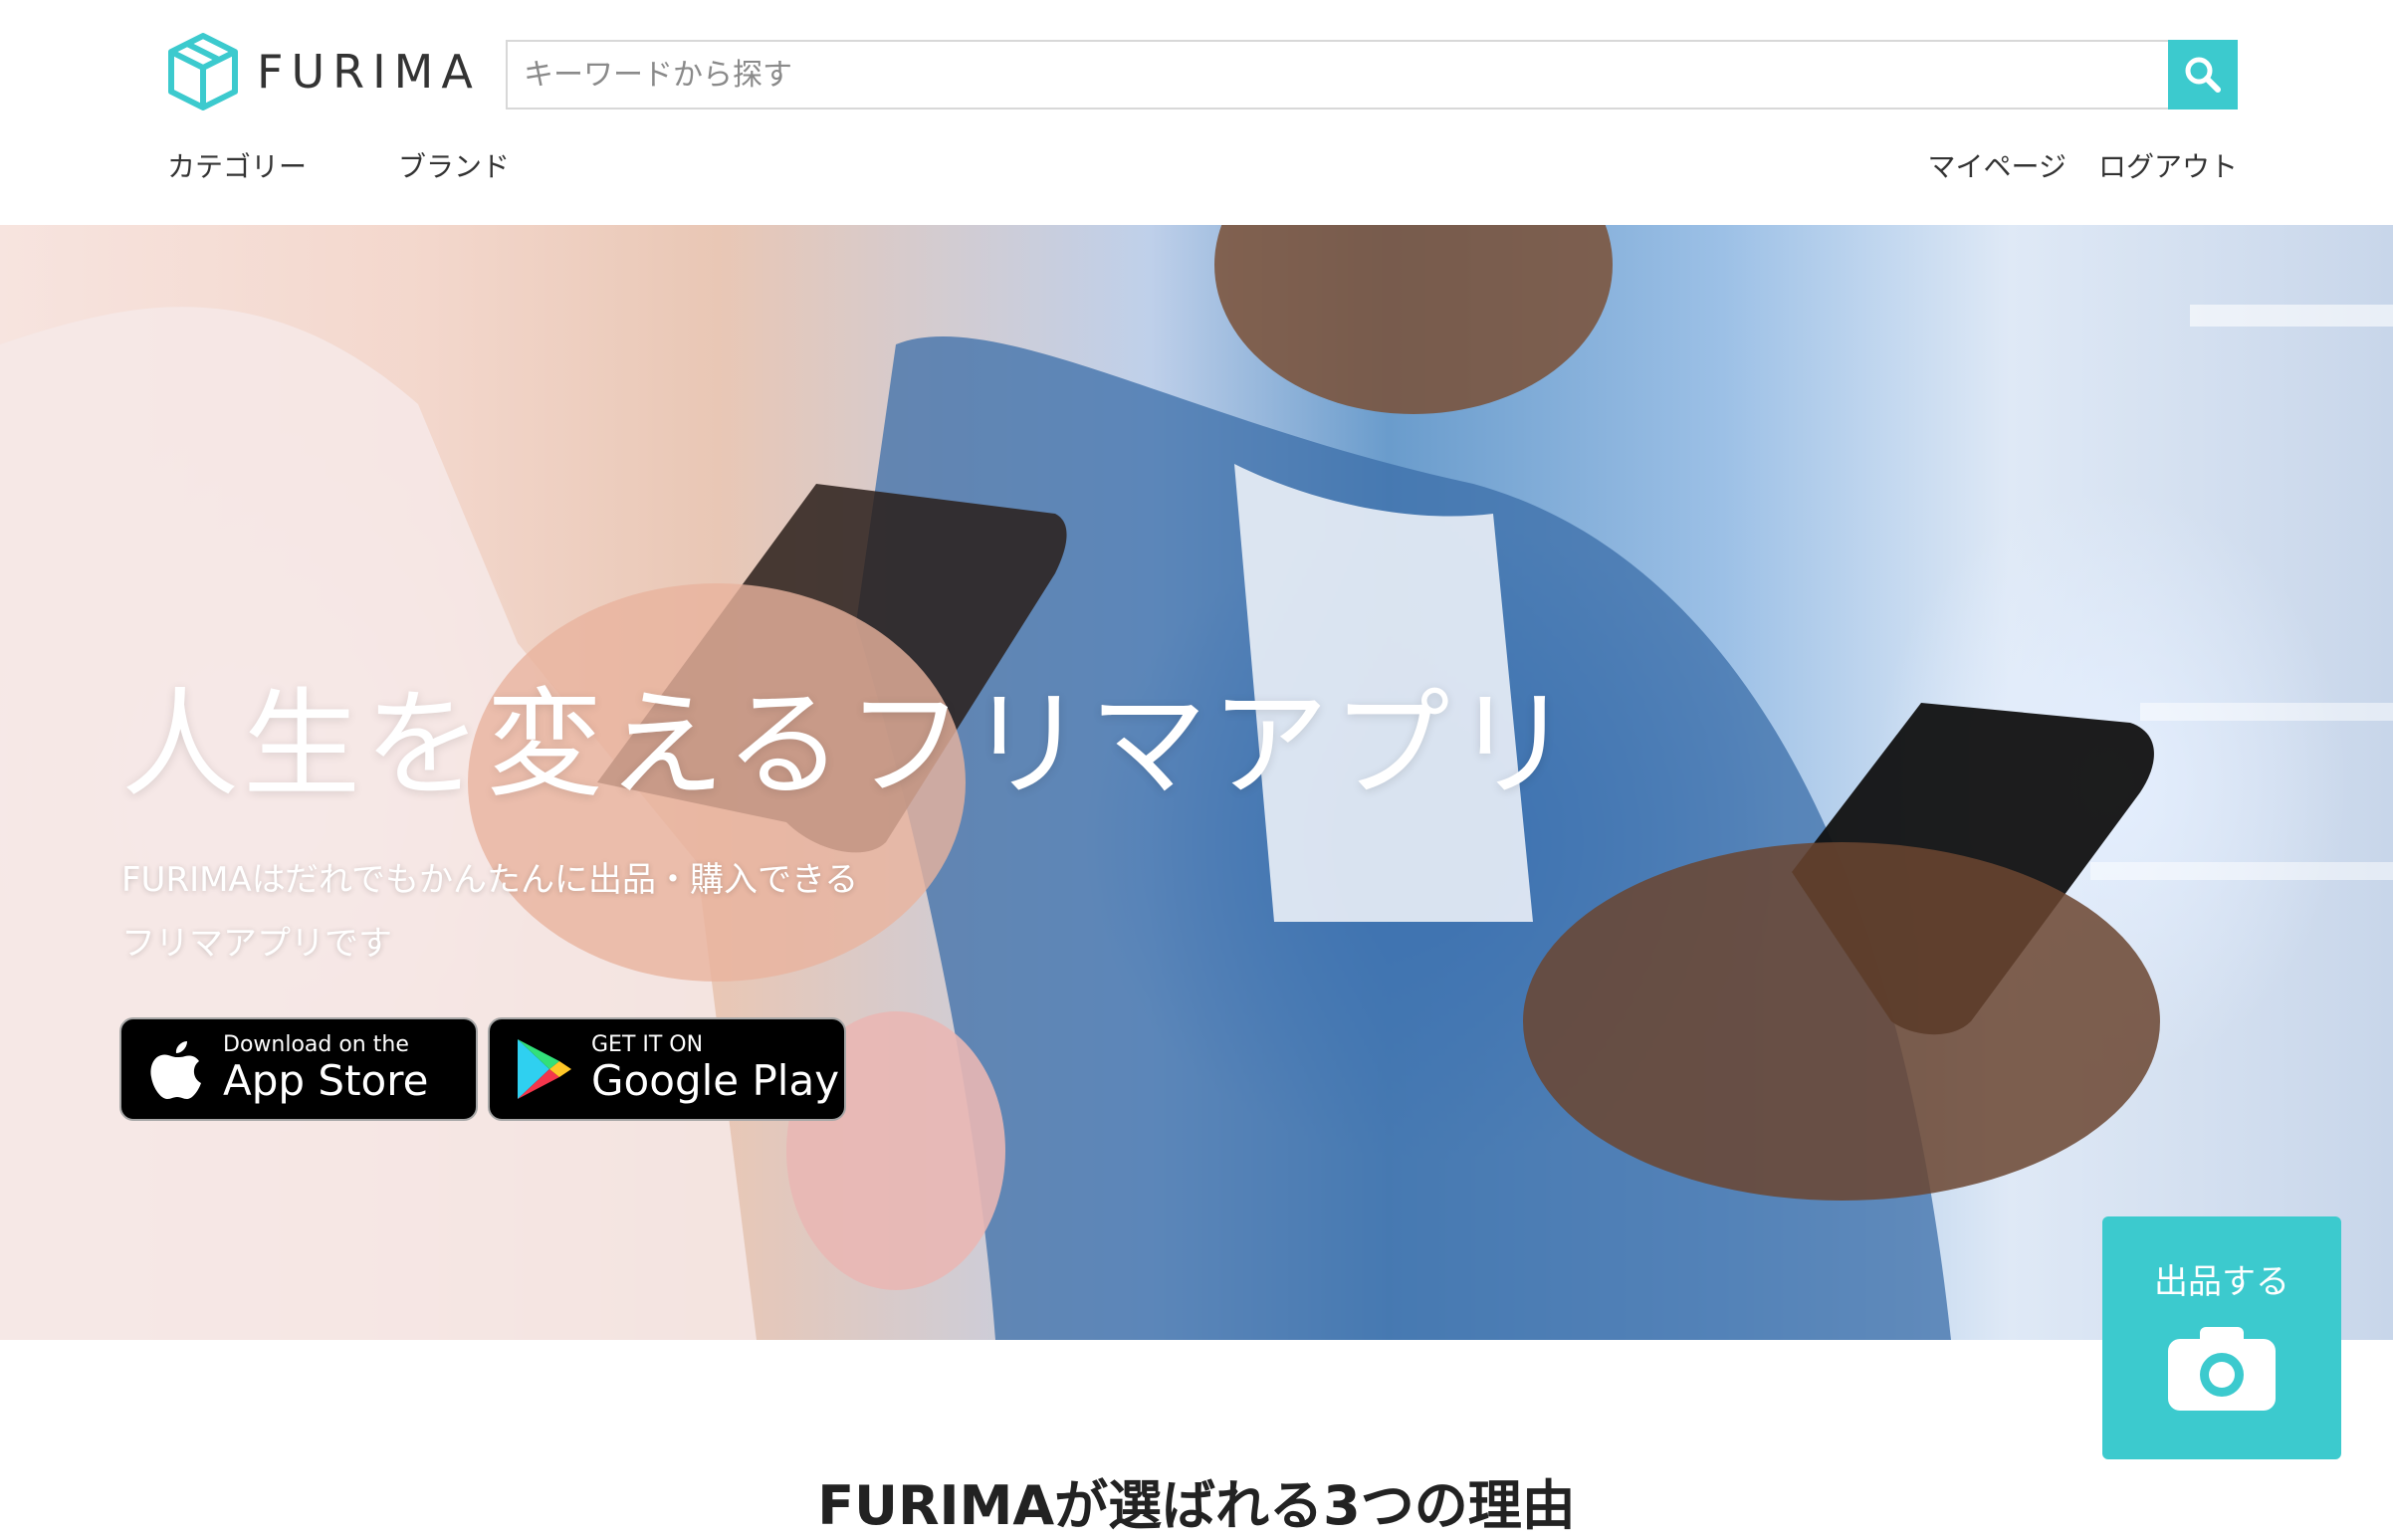 This screenshot has height=1540, width=2393. I want to click on sell-button: 出品する, so click(2221, 1337).